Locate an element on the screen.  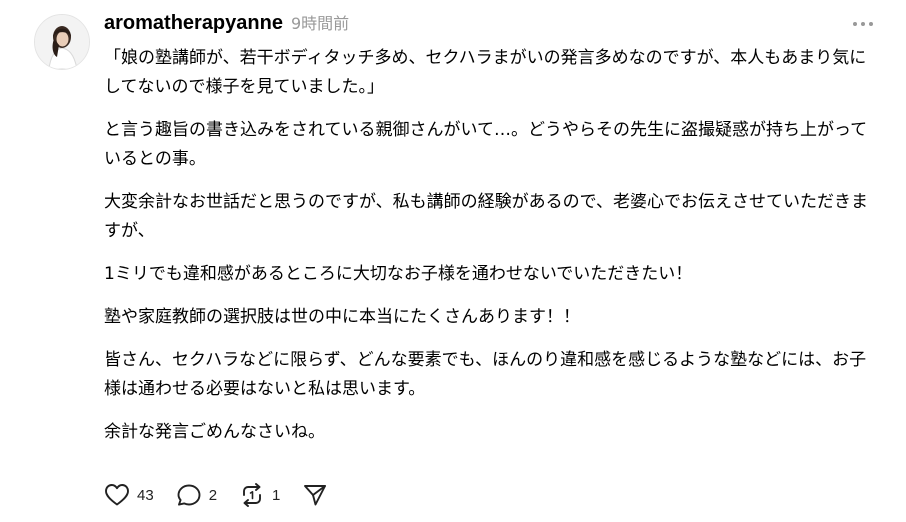
like-button: 43 is located at coordinates (129, 495).